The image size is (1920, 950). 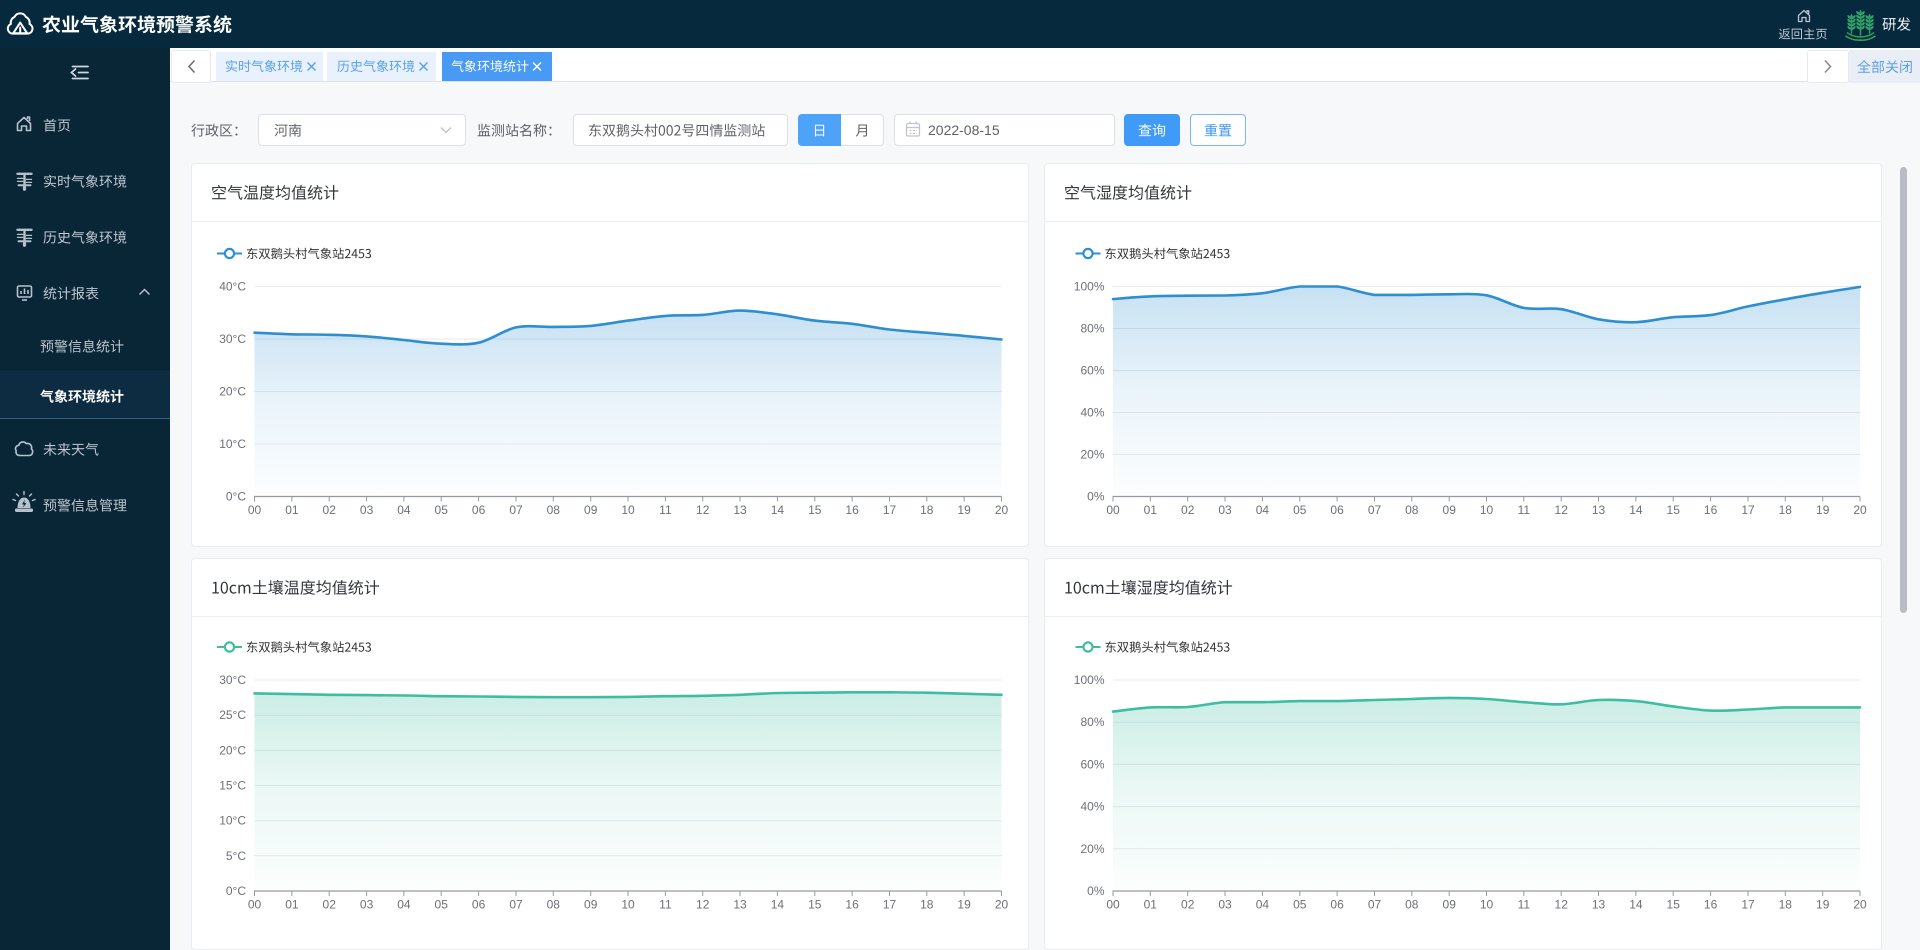 I want to click on svg-text: 25°C, so click(x=232, y=715).